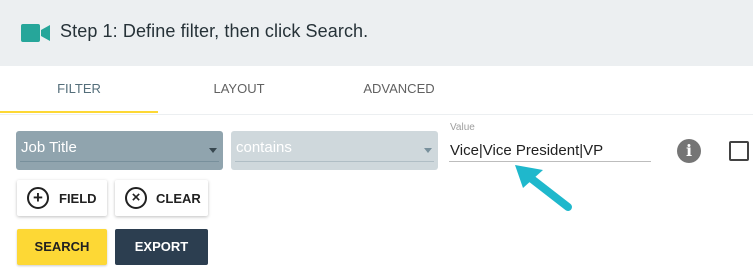  Describe the element at coordinates (35, 33) in the screenshot. I see `video-camera-icon` at that location.